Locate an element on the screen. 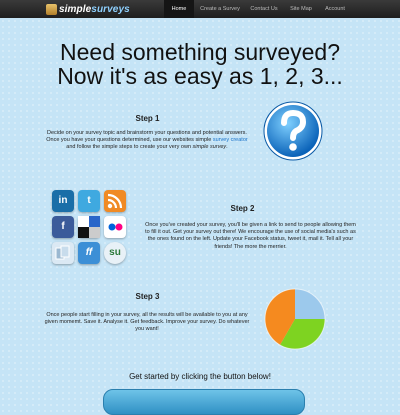 Image resolution: width=400 pixels, height=415 pixels. nav-create-survey: Create a Survey is located at coordinates (220, 9).